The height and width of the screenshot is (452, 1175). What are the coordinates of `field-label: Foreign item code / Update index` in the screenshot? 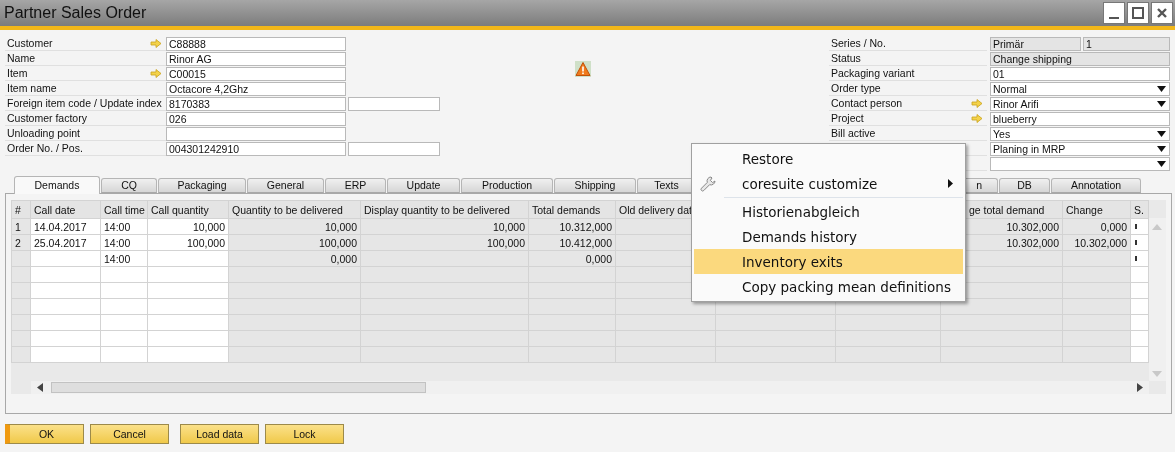 It's located at (84, 103).